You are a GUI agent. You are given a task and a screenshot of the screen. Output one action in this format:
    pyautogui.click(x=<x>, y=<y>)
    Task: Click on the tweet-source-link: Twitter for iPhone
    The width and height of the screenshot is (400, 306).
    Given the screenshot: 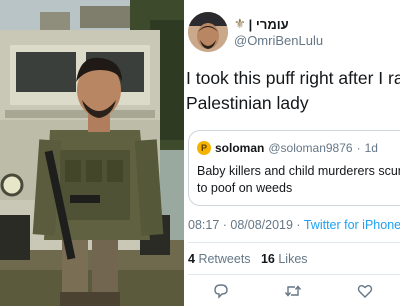 What is the action you would take?
    pyautogui.click(x=352, y=225)
    